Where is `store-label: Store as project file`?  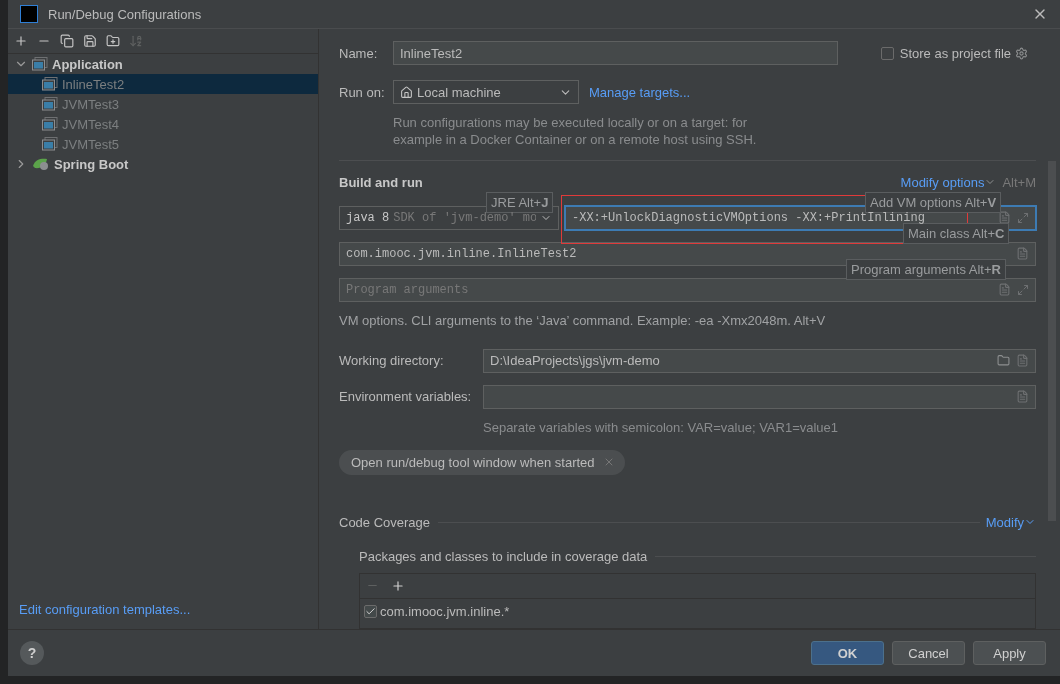 store-label: Store as project file is located at coordinates (955, 53).